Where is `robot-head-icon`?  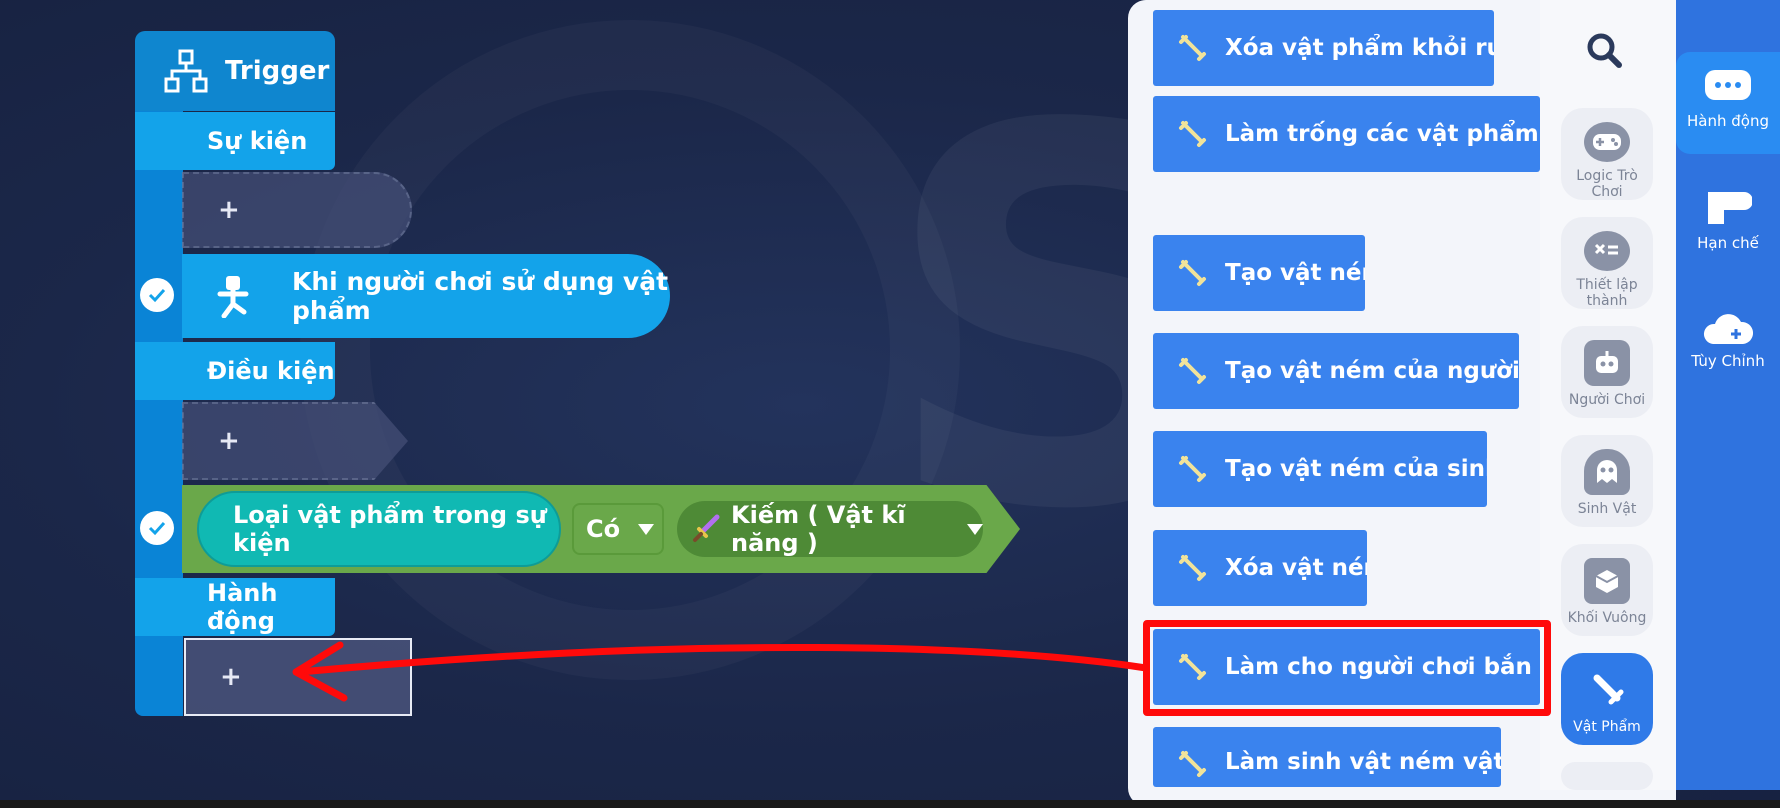
robot-head-icon is located at coordinates (1607, 363).